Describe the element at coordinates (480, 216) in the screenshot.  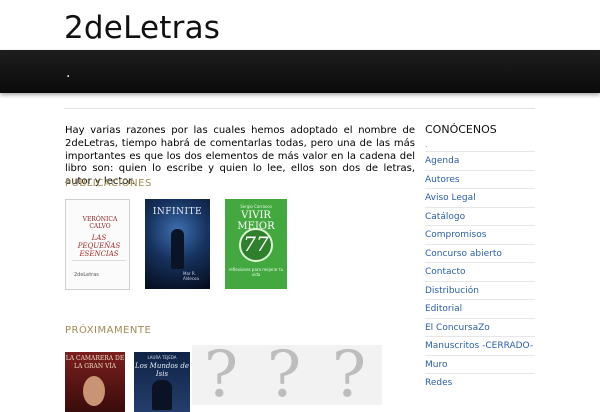
I see `sidebar-item-catalogo: Catálogo` at that location.